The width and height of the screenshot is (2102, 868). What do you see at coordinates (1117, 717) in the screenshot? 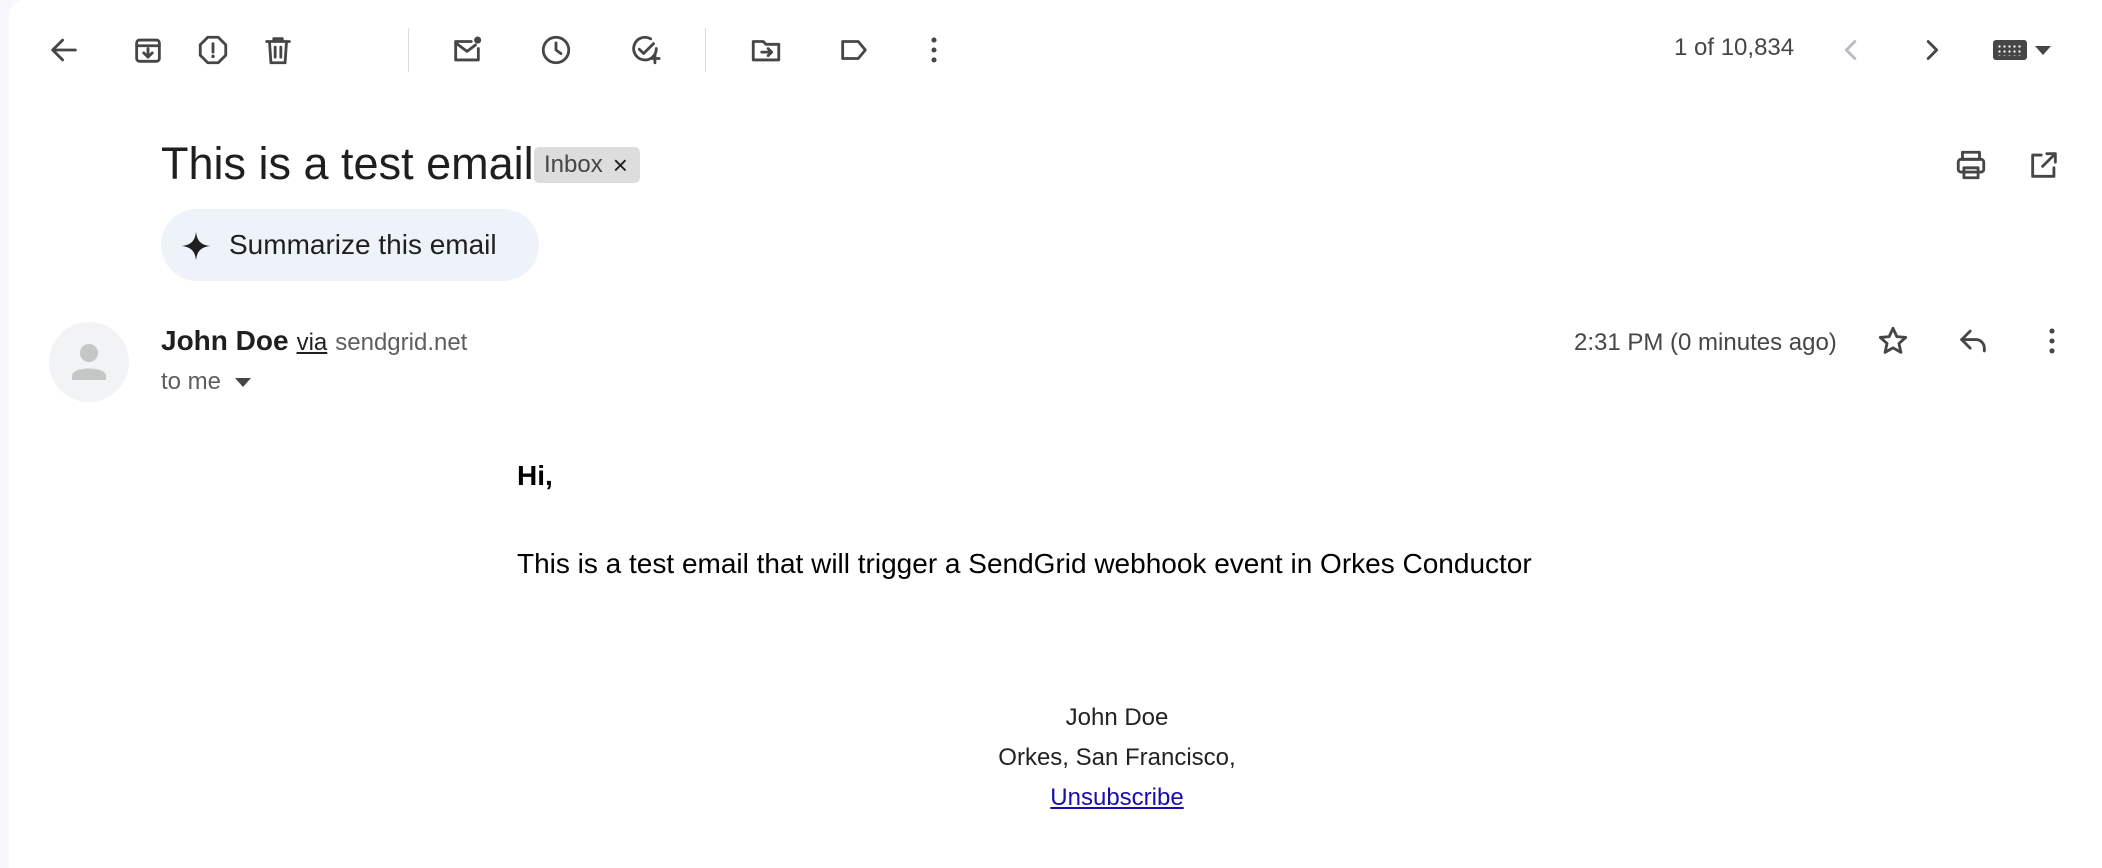
I see `signature-name: John Doe` at bounding box center [1117, 717].